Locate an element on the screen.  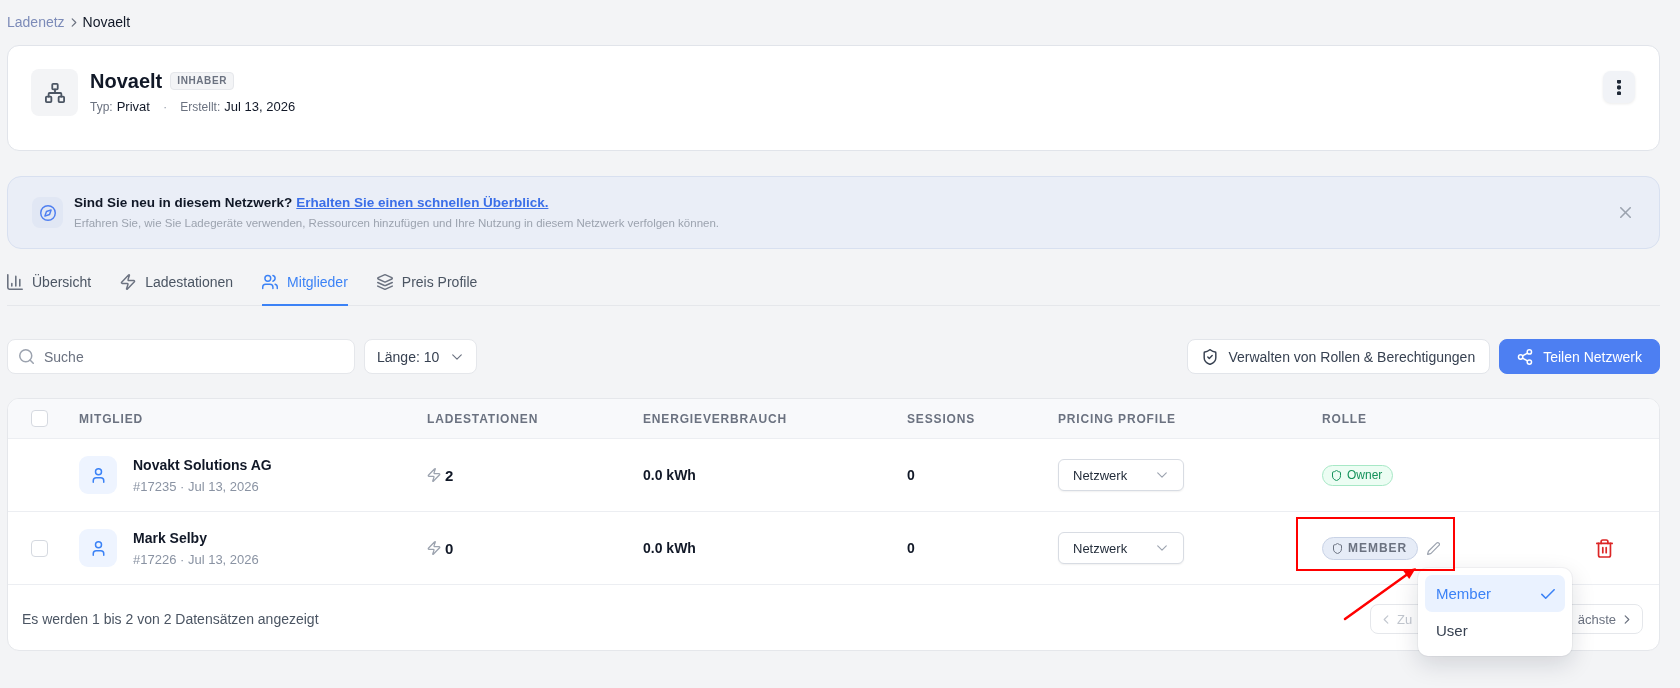
member-meta: #17226 · Jul 13, 2026 is located at coordinates (196, 559).